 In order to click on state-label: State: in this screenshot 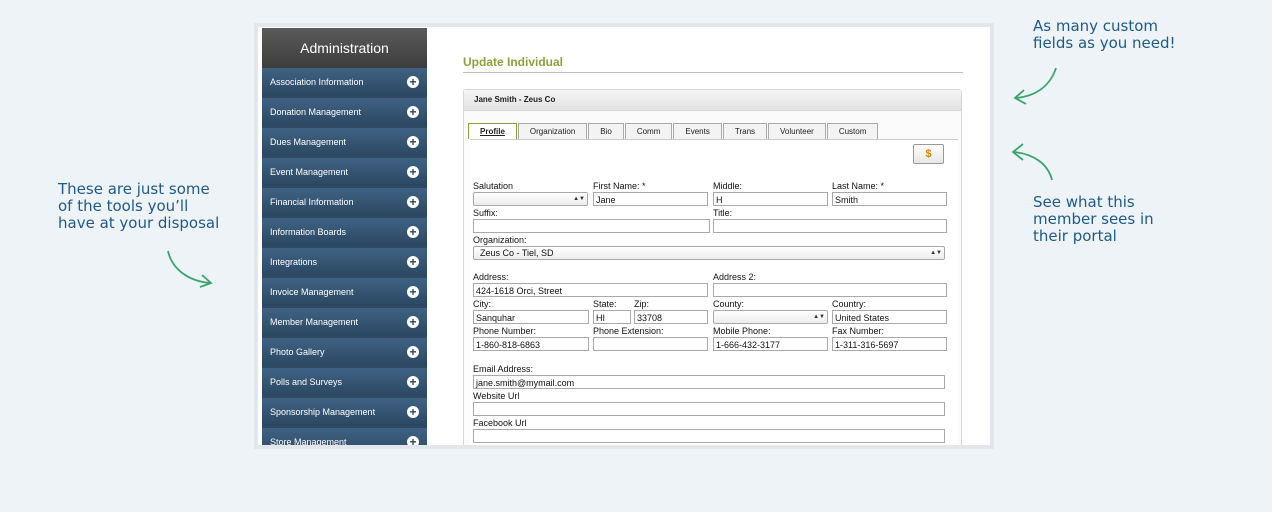, I will do `click(605, 304)`.